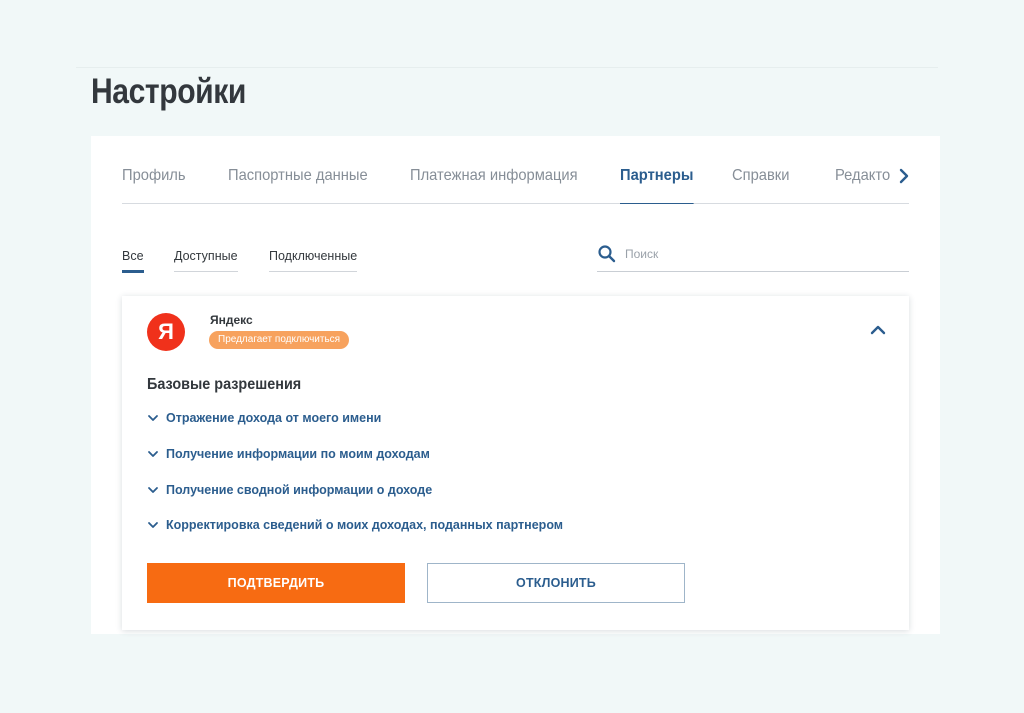 This screenshot has width=1024, height=713. I want to click on tab-certificates: Справки, so click(760, 185).